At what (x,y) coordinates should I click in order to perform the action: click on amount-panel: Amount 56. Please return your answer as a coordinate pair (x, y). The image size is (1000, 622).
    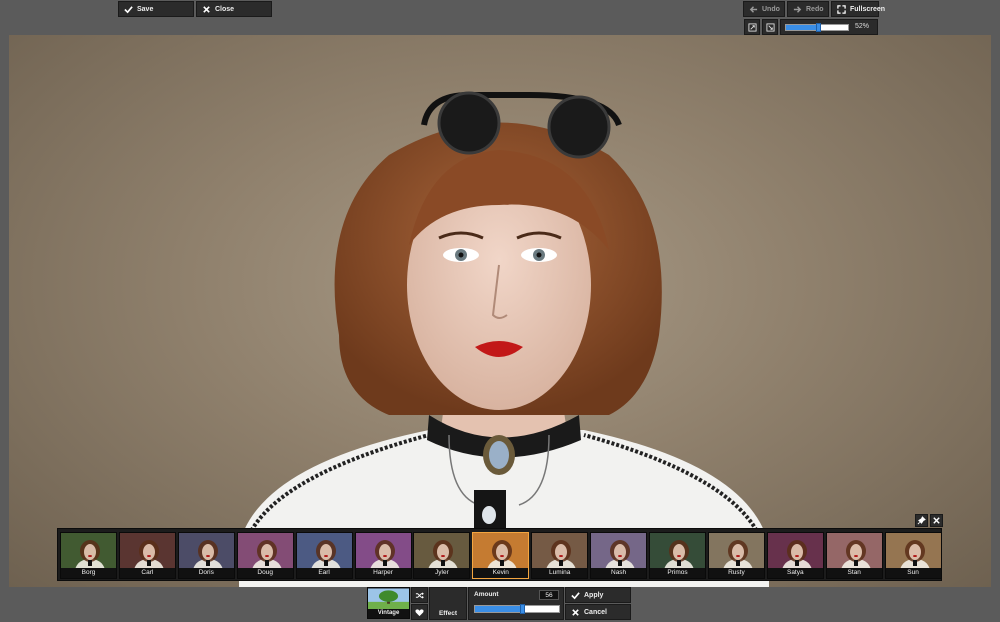
    Looking at the image, I should click on (516, 603).